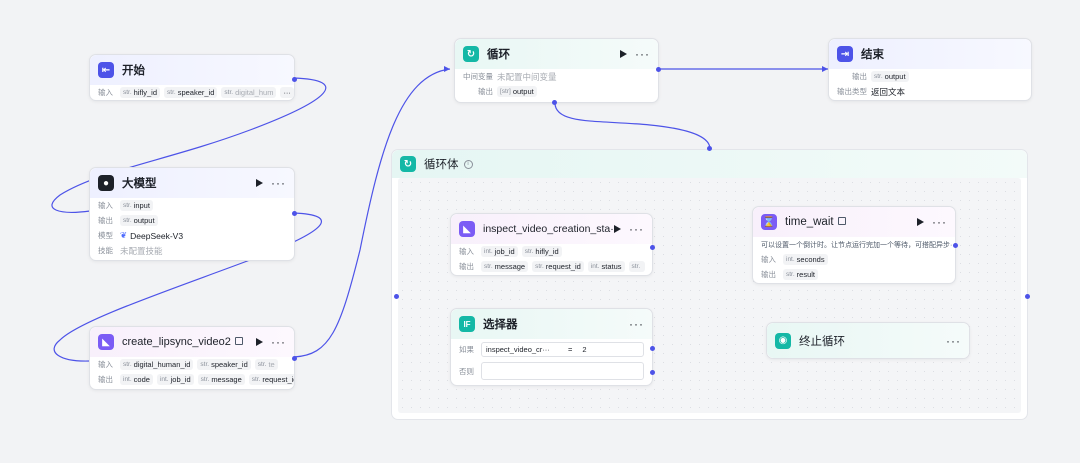  Describe the element at coordinates (769, 222) in the screenshot. I see `time-wait-icon: ⌛` at that location.